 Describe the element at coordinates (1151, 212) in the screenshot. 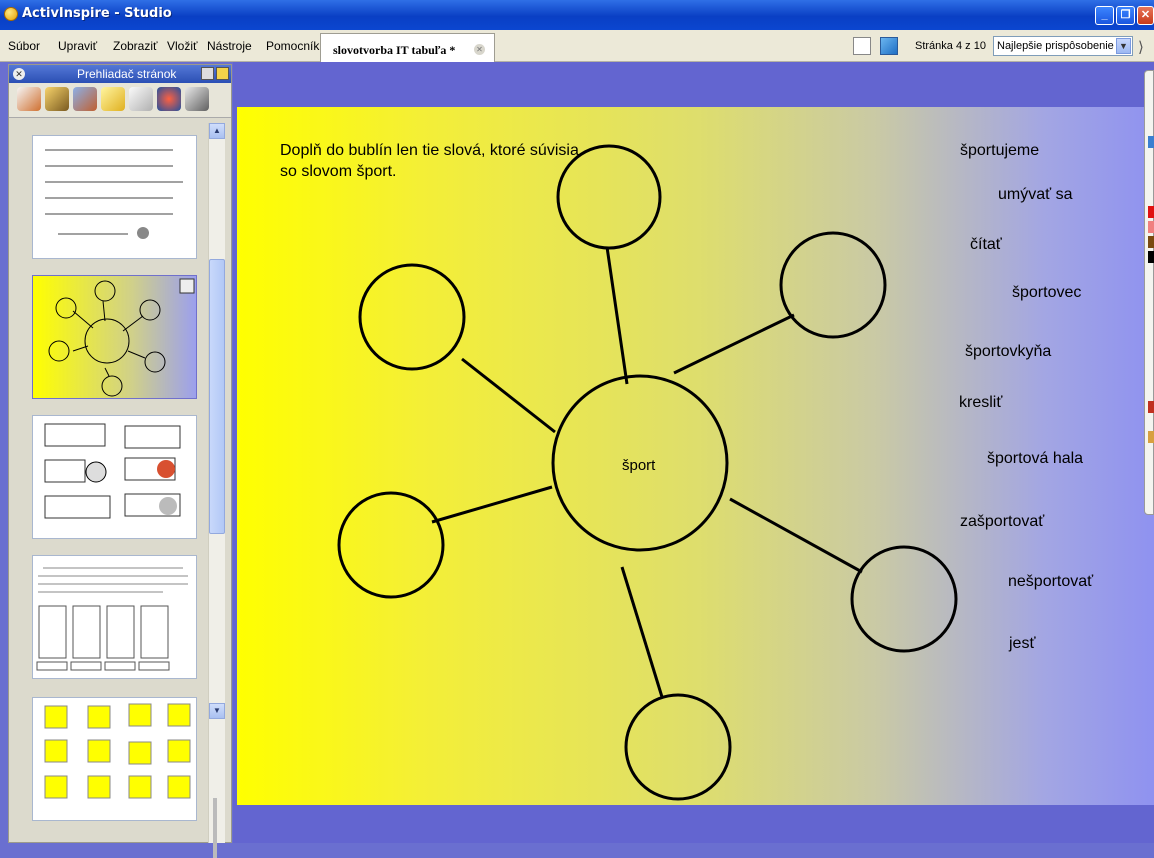

I see `color-swatch-red` at that location.